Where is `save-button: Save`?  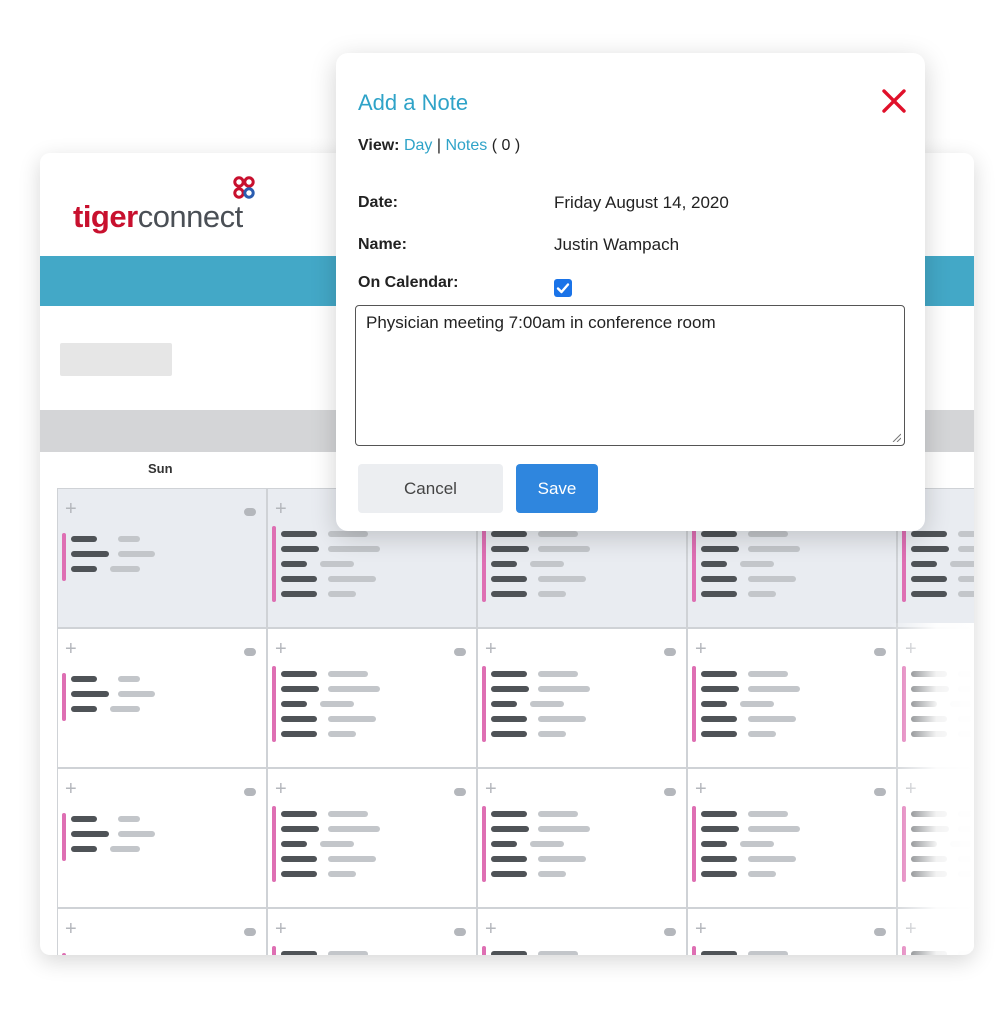
save-button: Save is located at coordinates (557, 488).